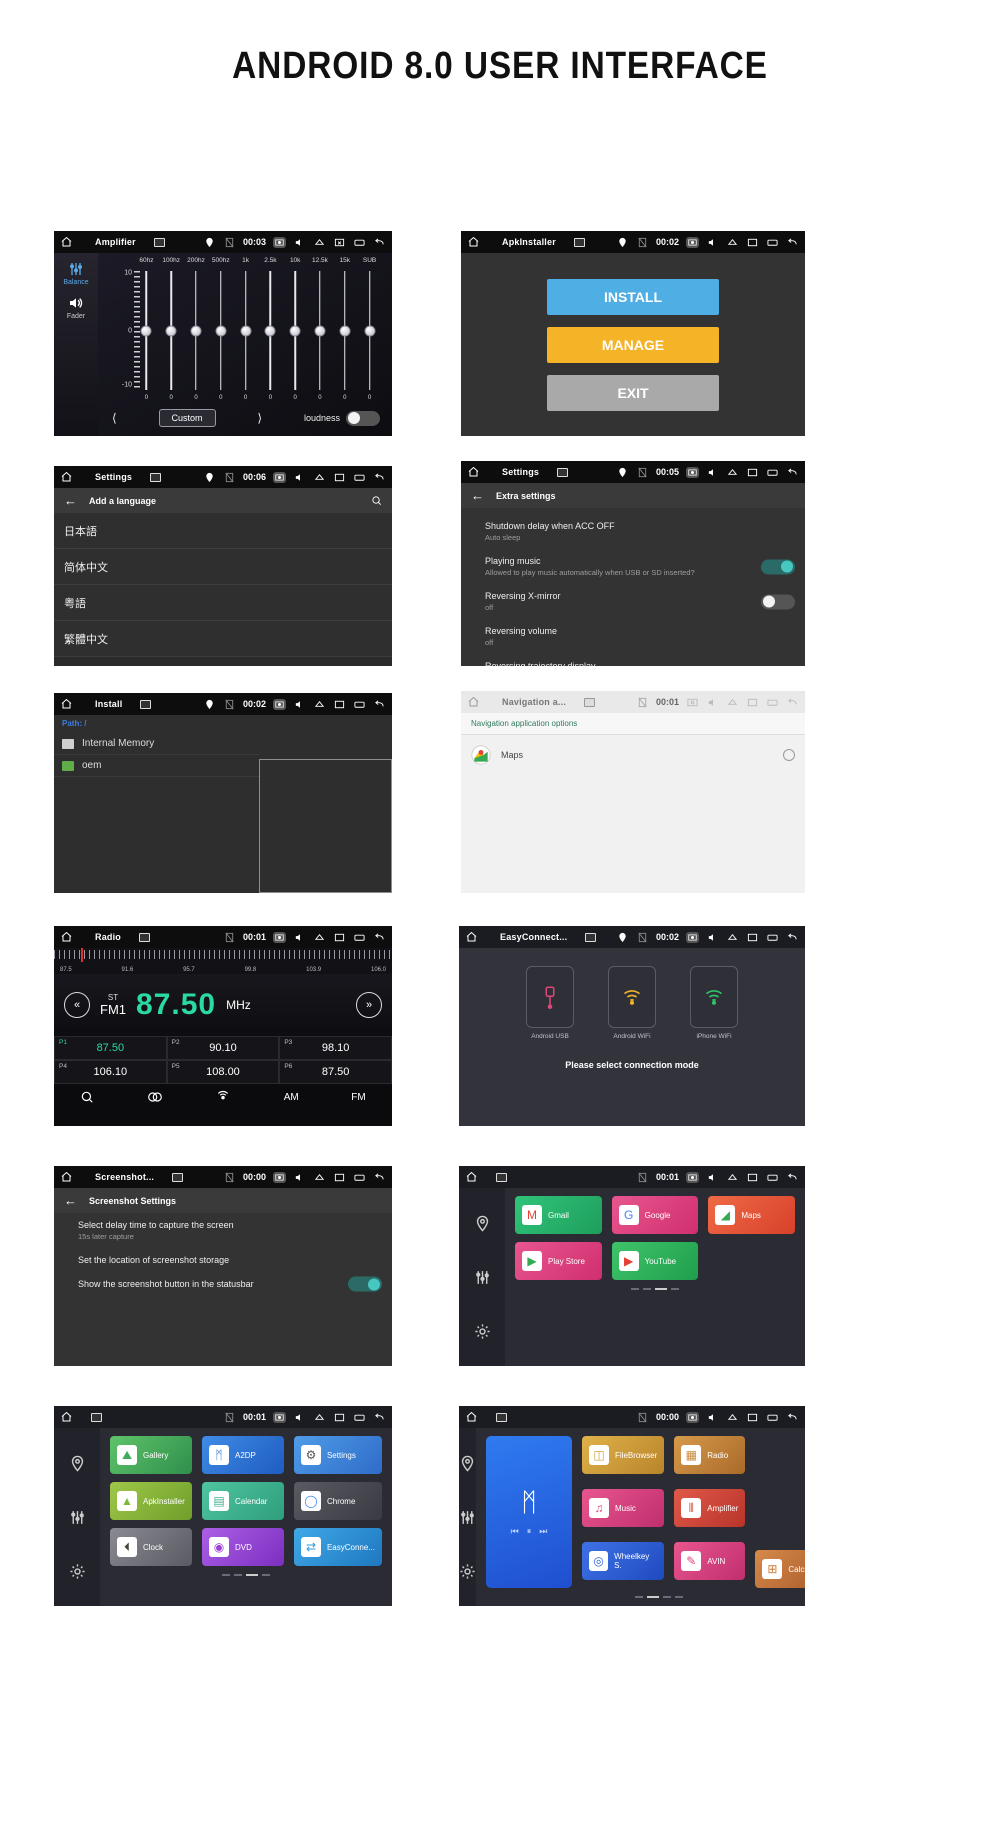 The width and height of the screenshot is (1000, 1828). What do you see at coordinates (633, 601) in the screenshot?
I see `setting-row: Reversing X-mirror off` at bounding box center [633, 601].